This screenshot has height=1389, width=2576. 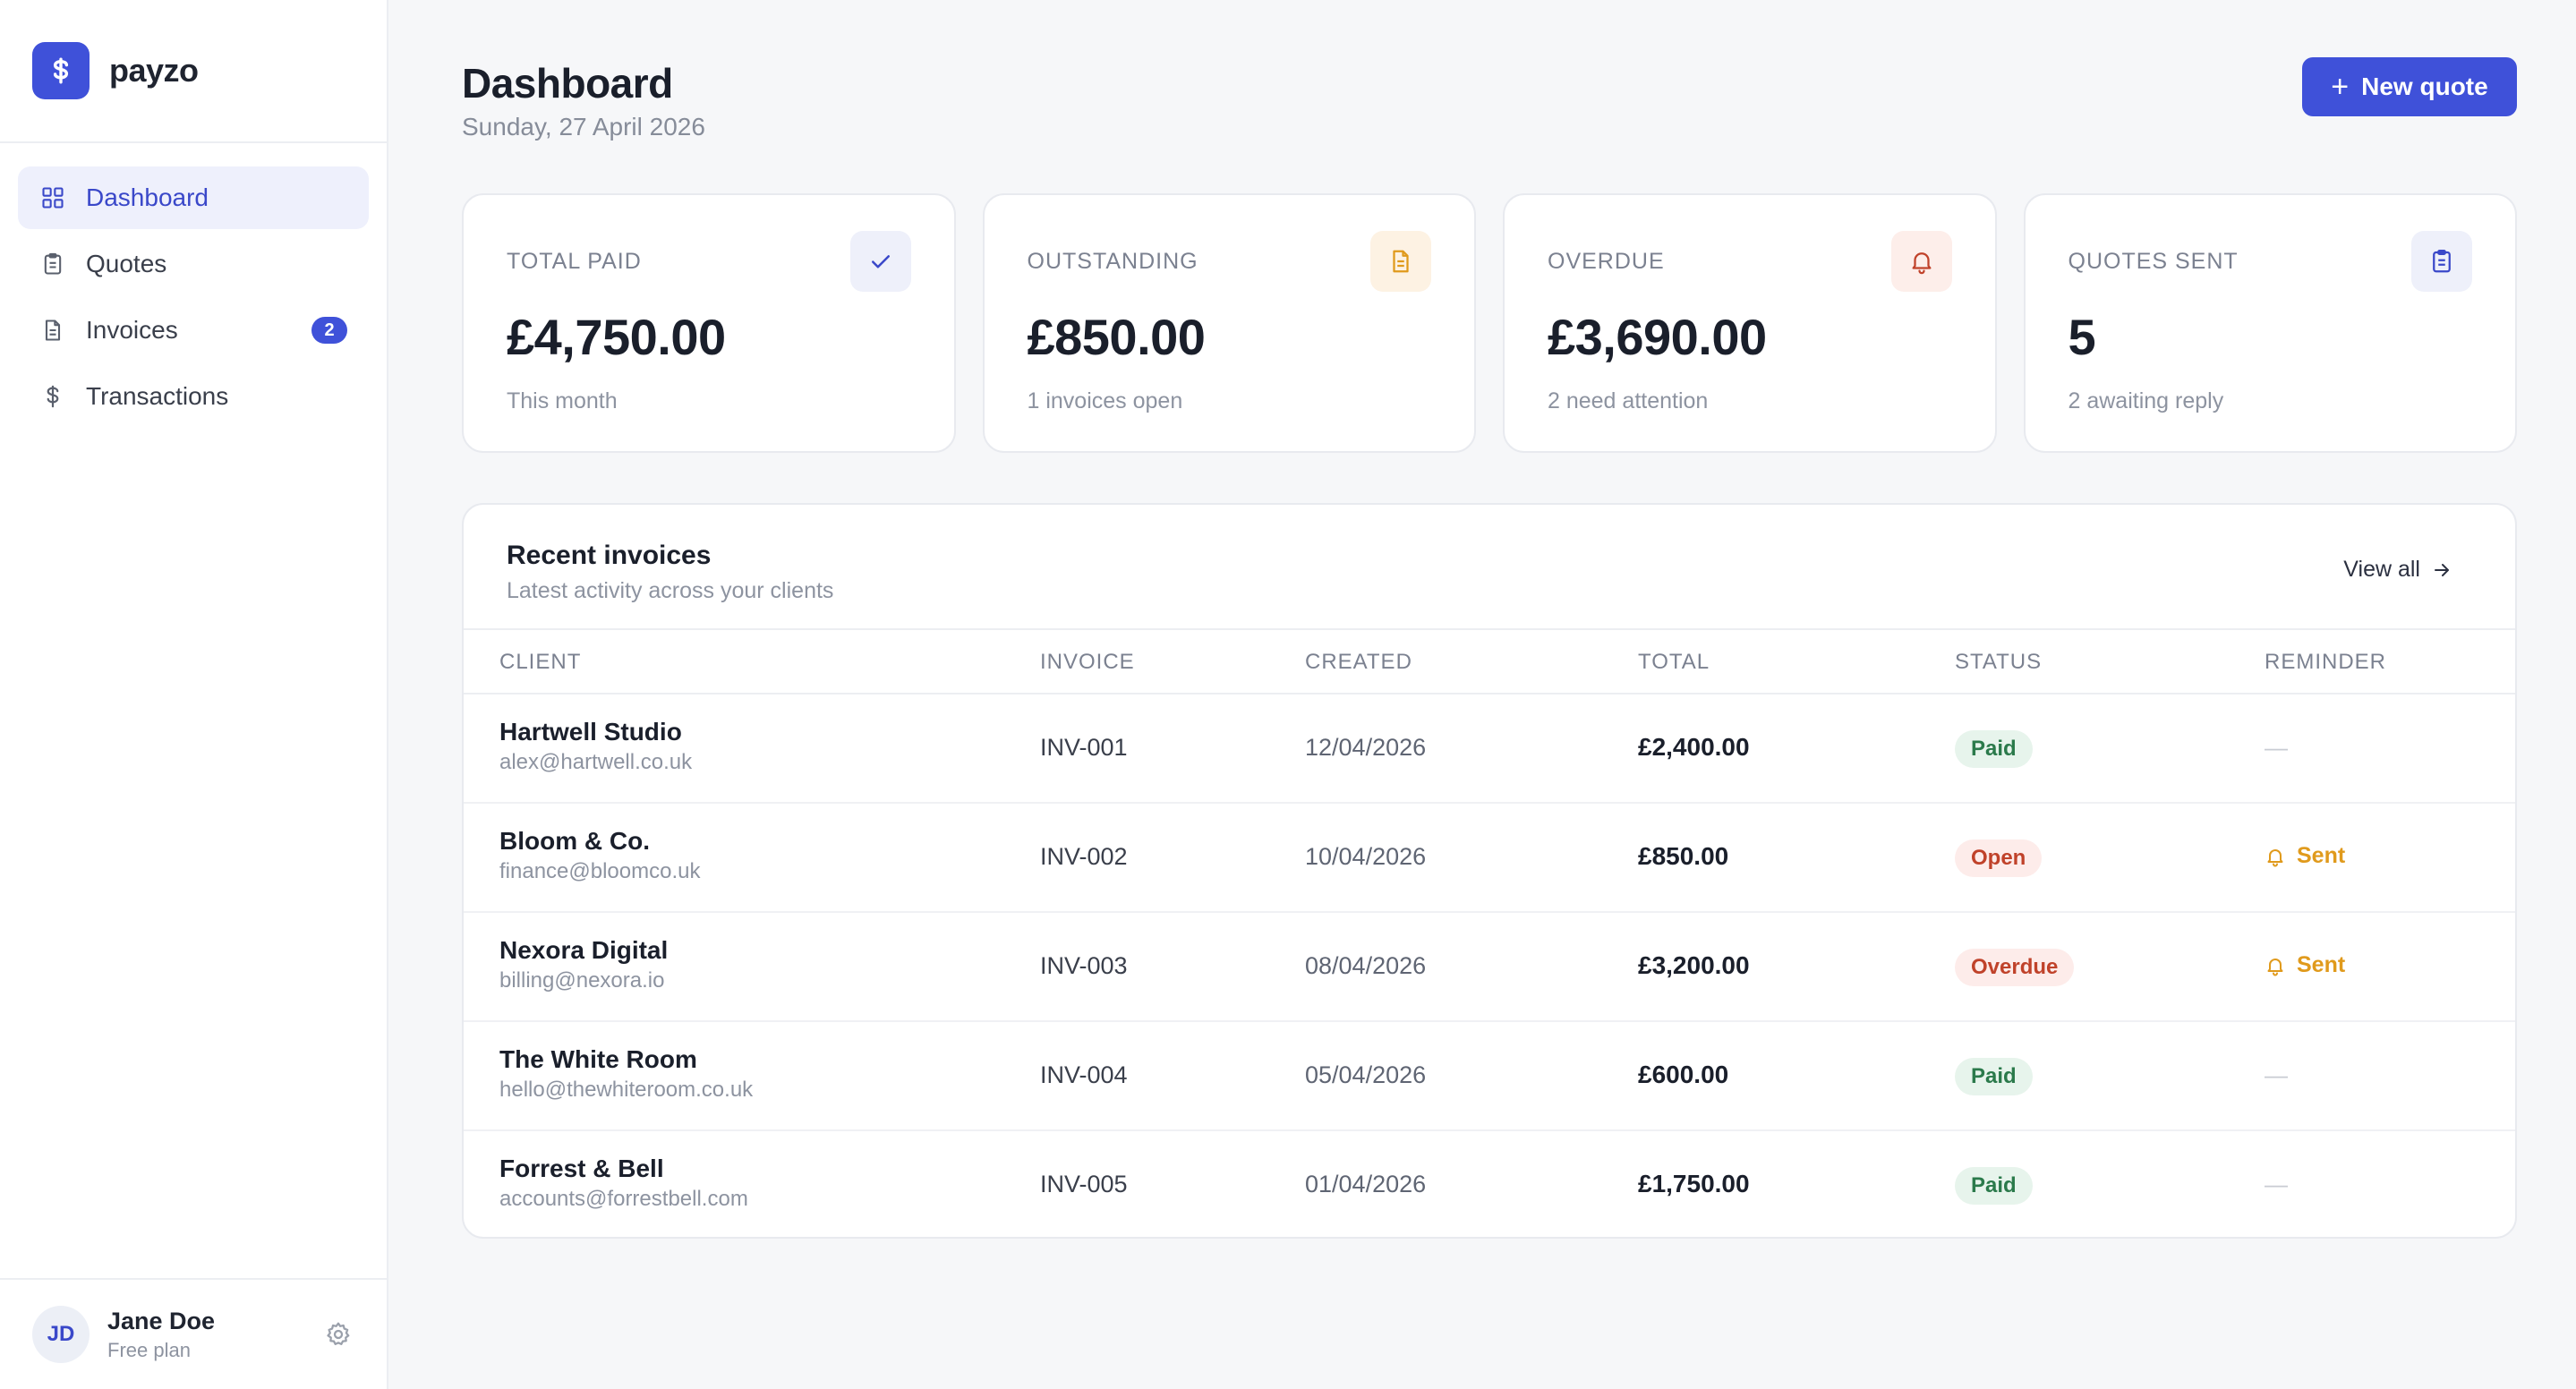 I want to click on brand: payzo, so click(x=193, y=71).